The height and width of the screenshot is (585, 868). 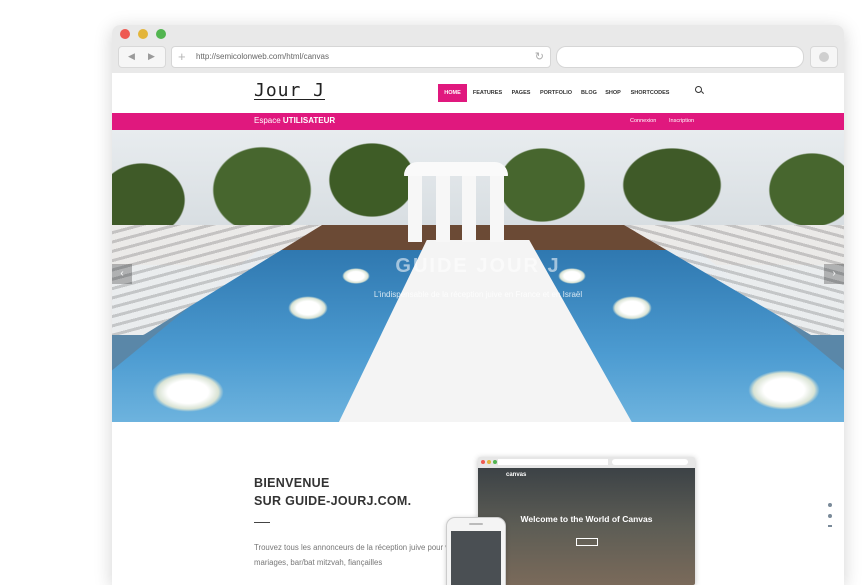 What do you see at coordinates (650, 93) in the screenshot?
I see `menu-item-shortcodes: SHORTCODES` at bounding box center [650, 93].